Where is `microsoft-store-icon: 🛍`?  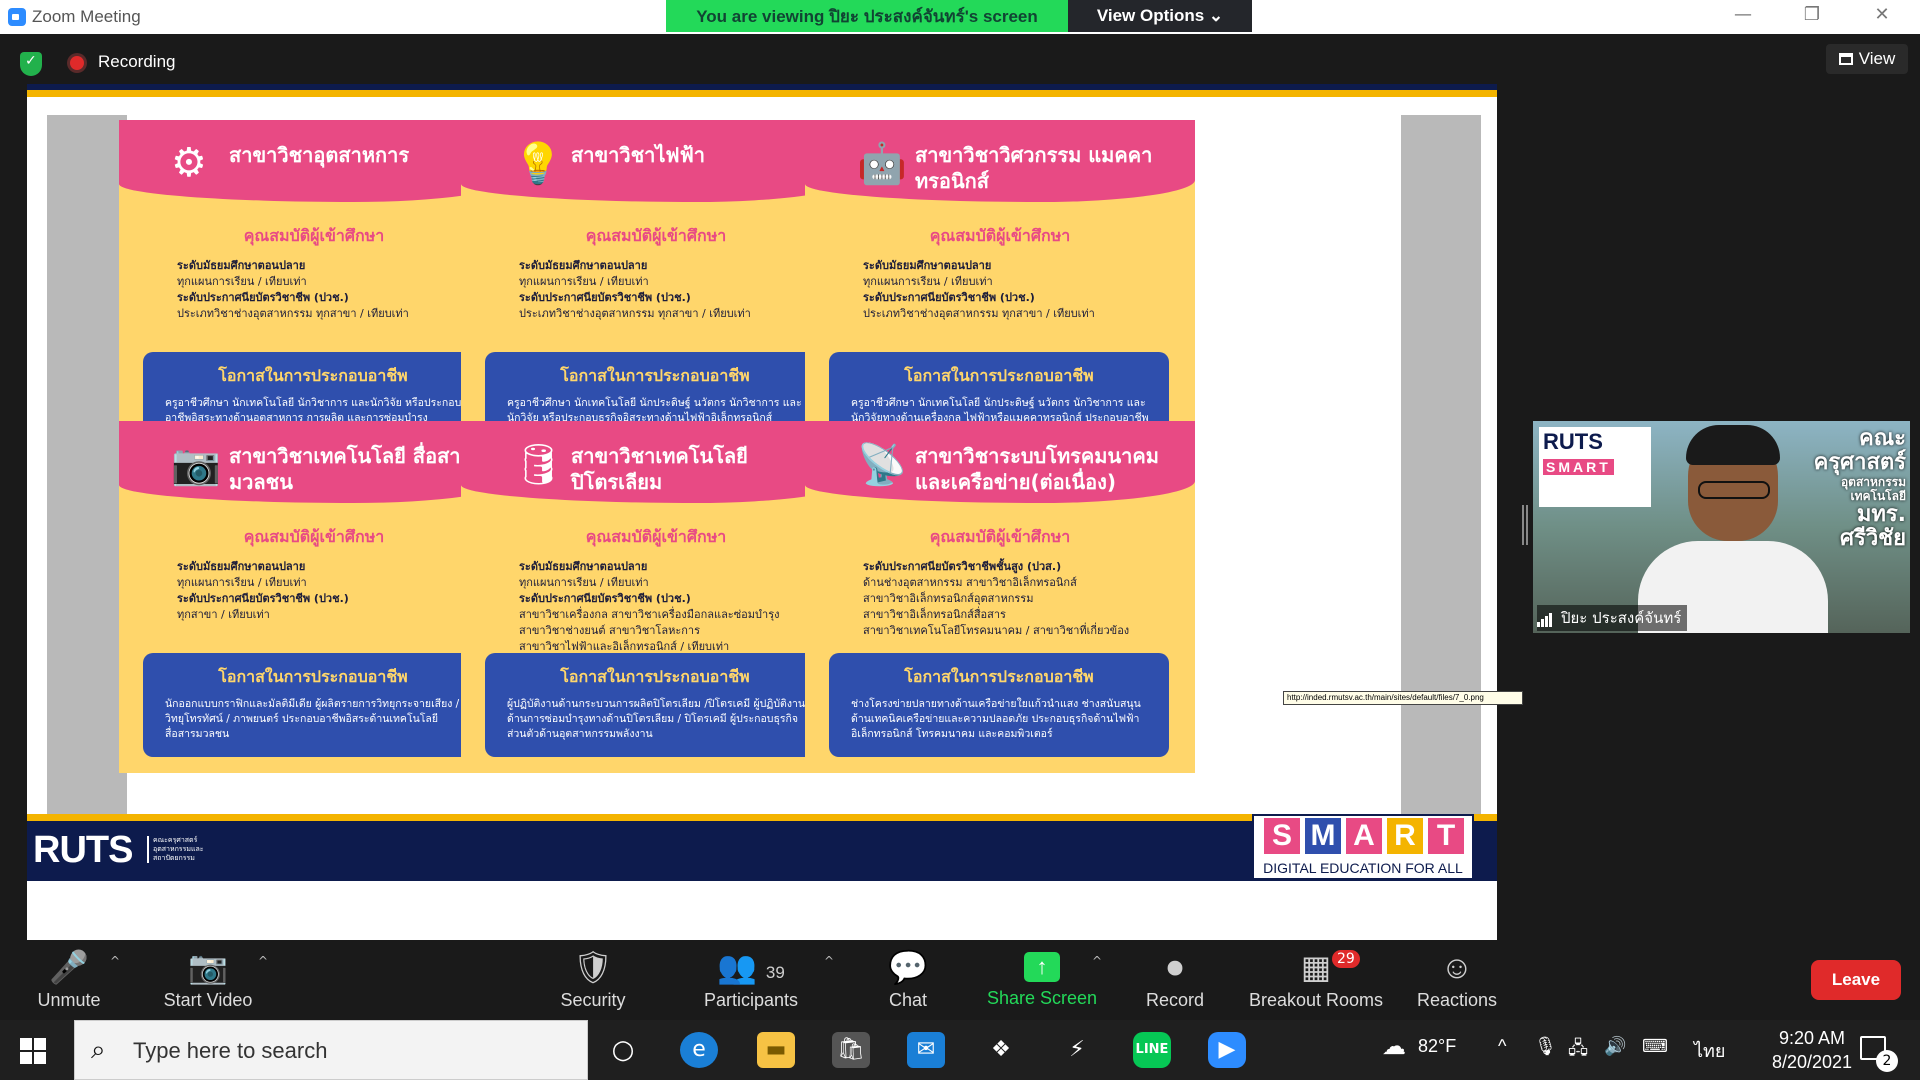 microsoft-store-icon: 🛍 is located at coordinates (851, 1050).